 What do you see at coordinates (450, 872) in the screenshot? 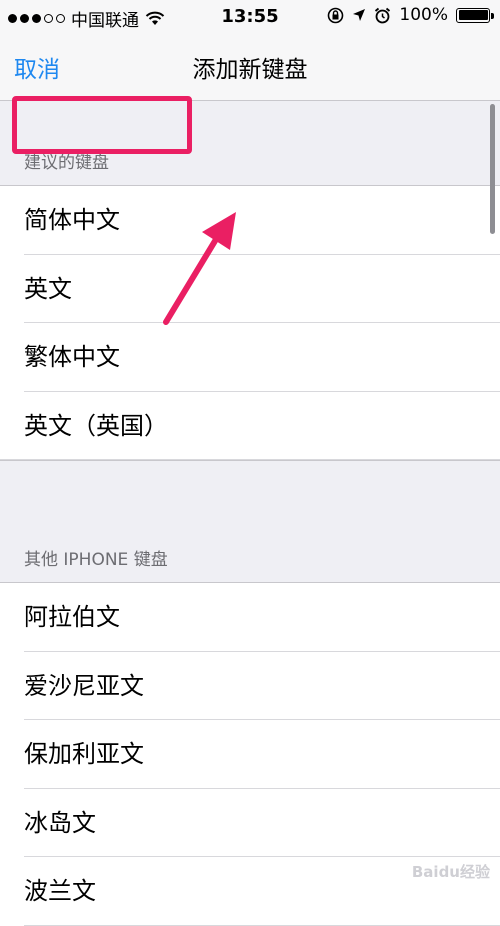
I see `watermark: Baidu经验` at bounding box center [450, 872].